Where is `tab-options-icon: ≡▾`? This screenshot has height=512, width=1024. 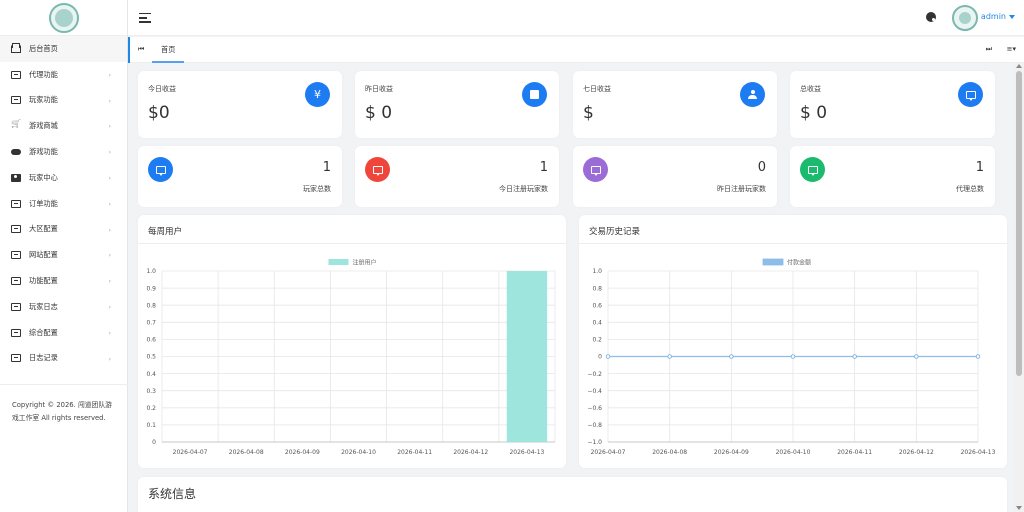
tab-options-icon: ≡▾ is located at coordinates (1011, 49).